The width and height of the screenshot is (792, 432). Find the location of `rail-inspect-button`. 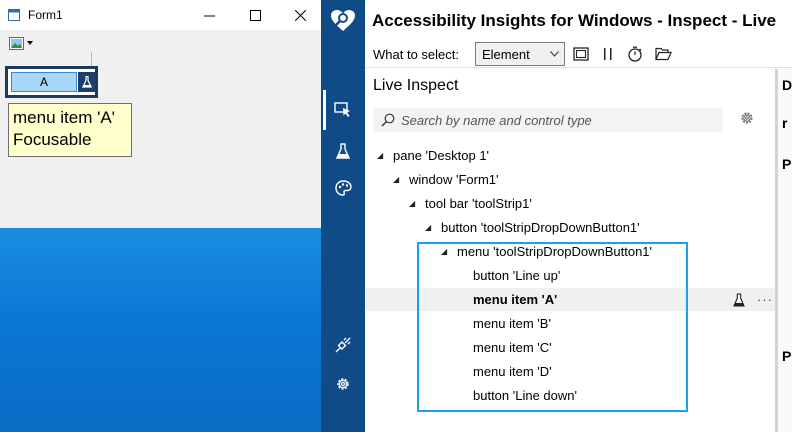

rail-inspect-button is located at coordinates (343, 110).